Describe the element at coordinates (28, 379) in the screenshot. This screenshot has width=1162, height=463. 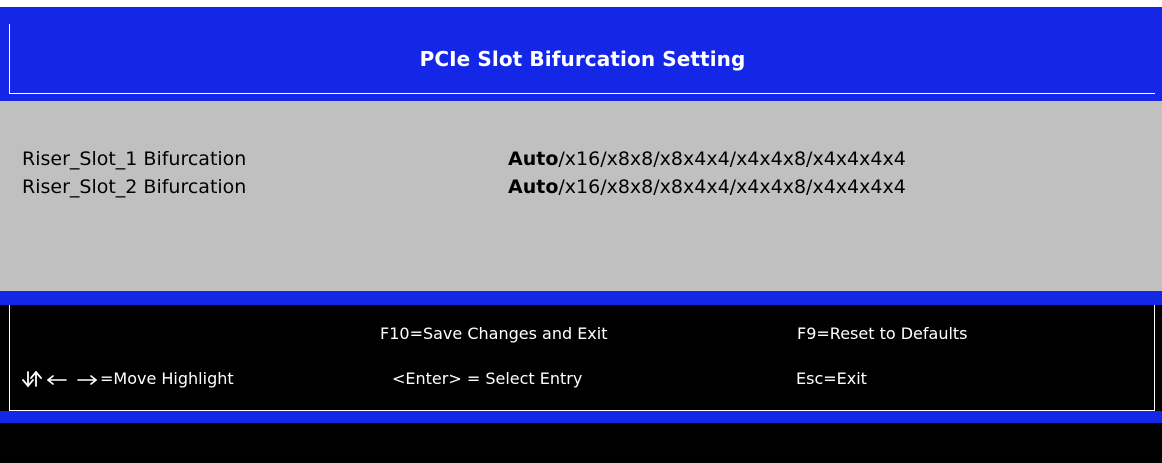
I see `down-arrow-icon` at that location.